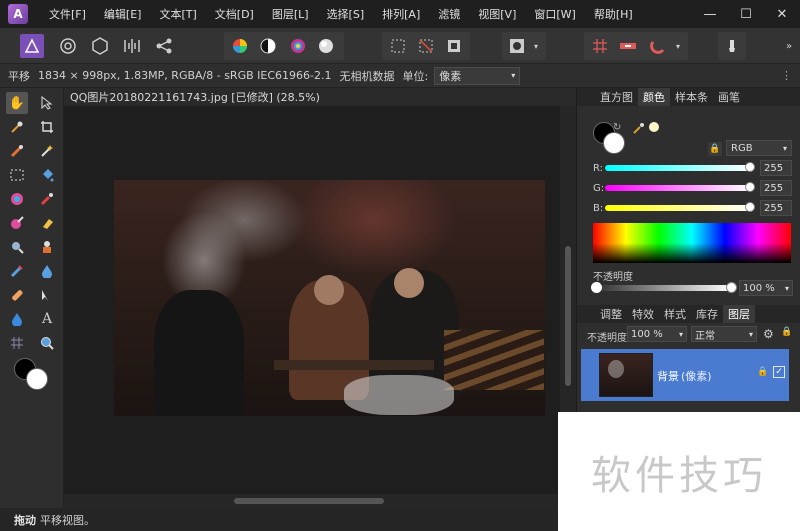 The image size is (800, 531). What do you see at coordinates (164, 46) in the screenshot?
I see `export-persona-icon` at bounding box center [164, 46].